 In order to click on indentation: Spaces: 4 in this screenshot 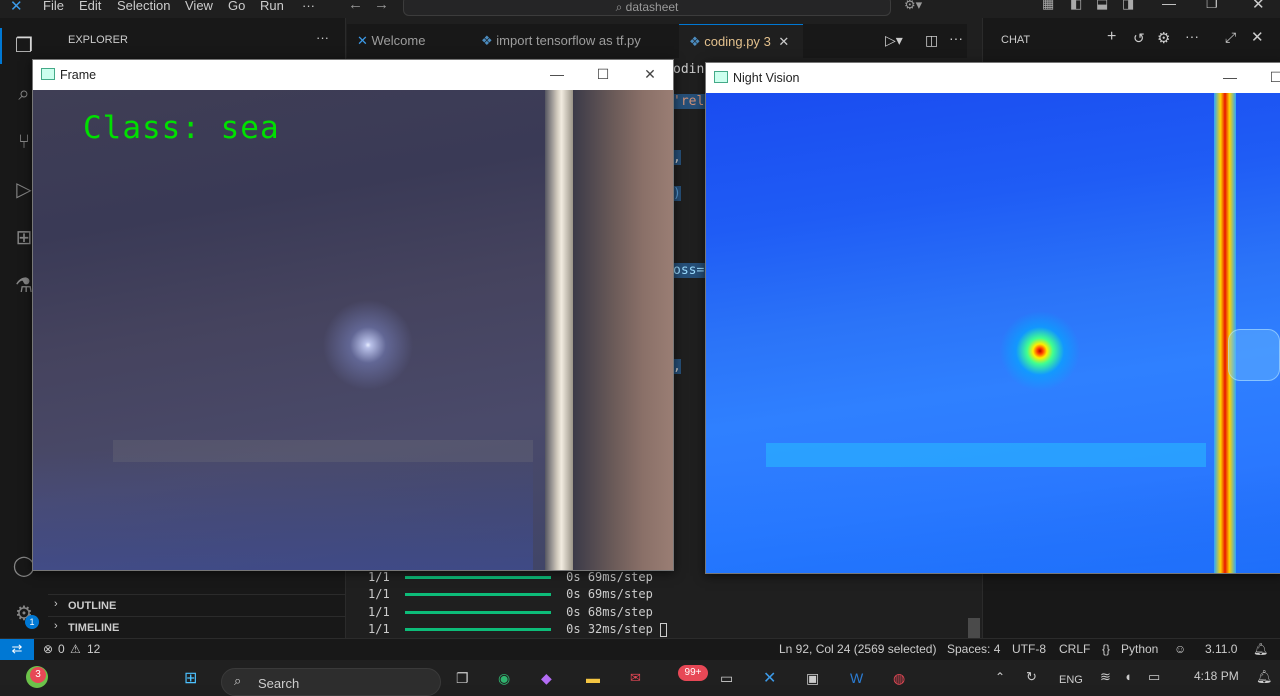, I will do `click(973, 649)`.